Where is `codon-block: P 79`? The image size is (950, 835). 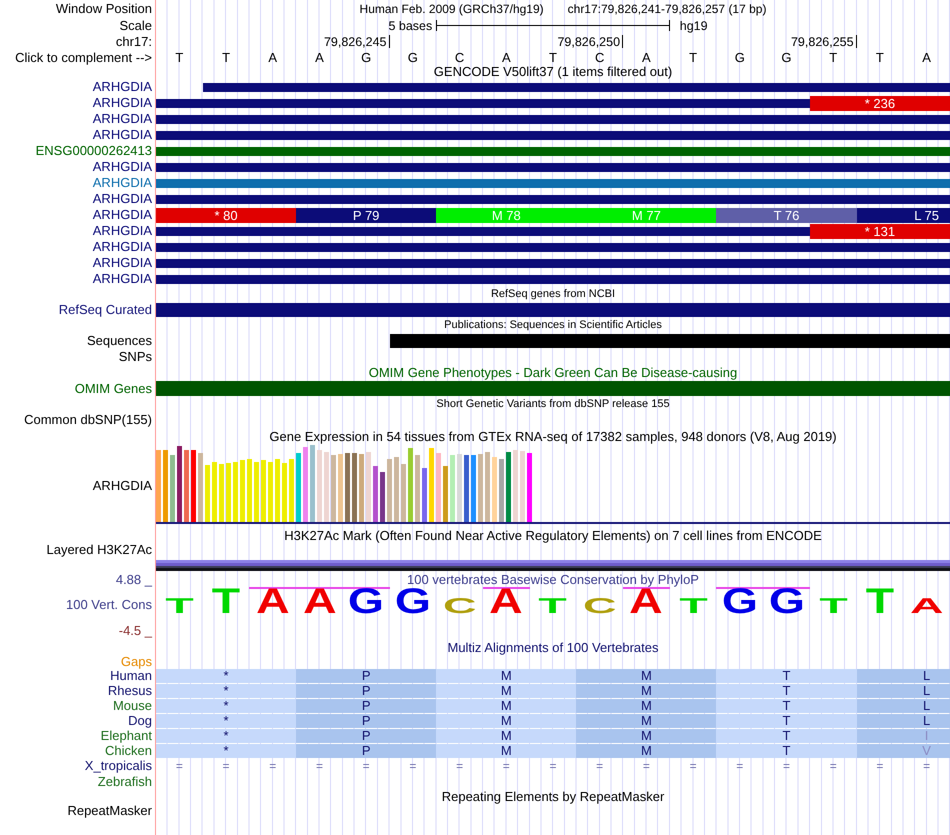
codon-block: P 79 is located at coordinates (366, 215).